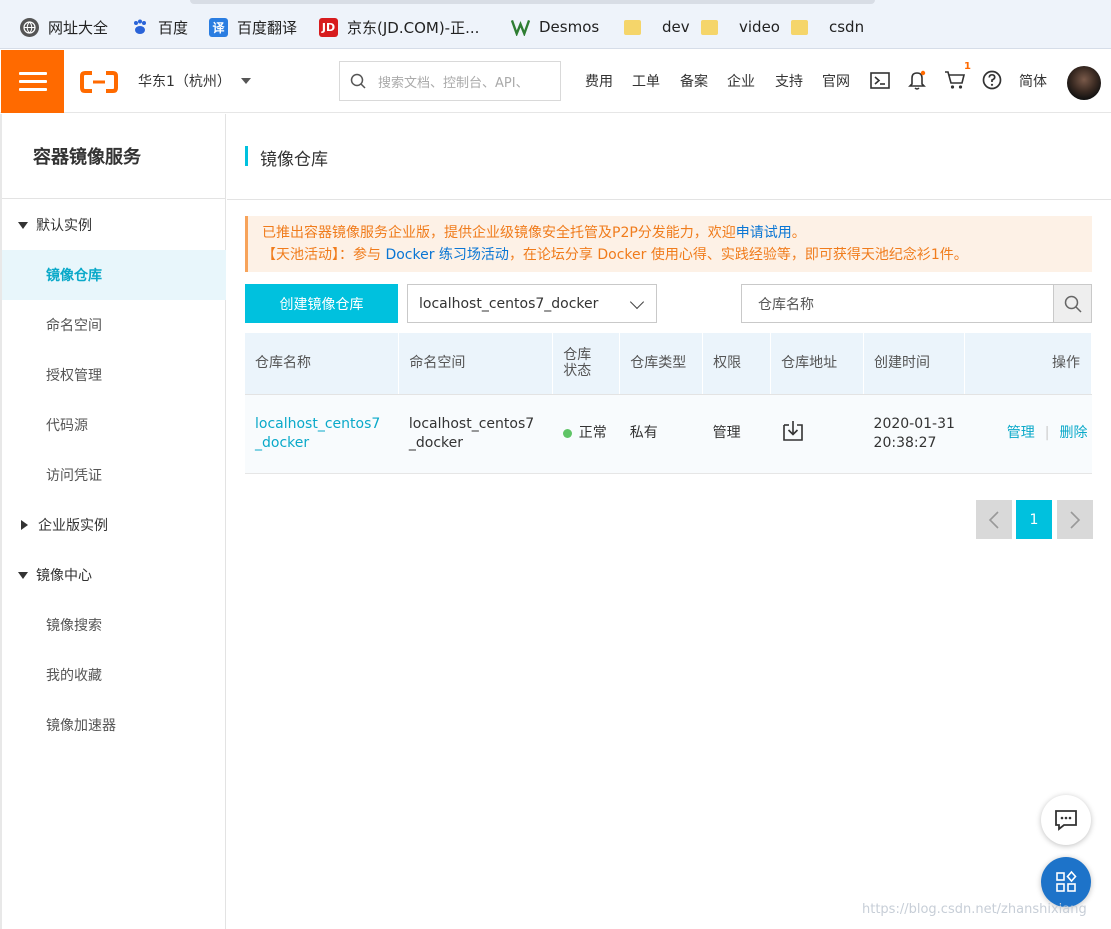 Image resolution: width=1111 pixels, height=929 pixels. What do you see at coordinates (974, 909) in the screenshot?
I see `watermark-text: https://blog.csdn.net/zhanshixiang` at bounding box center [974, 909].